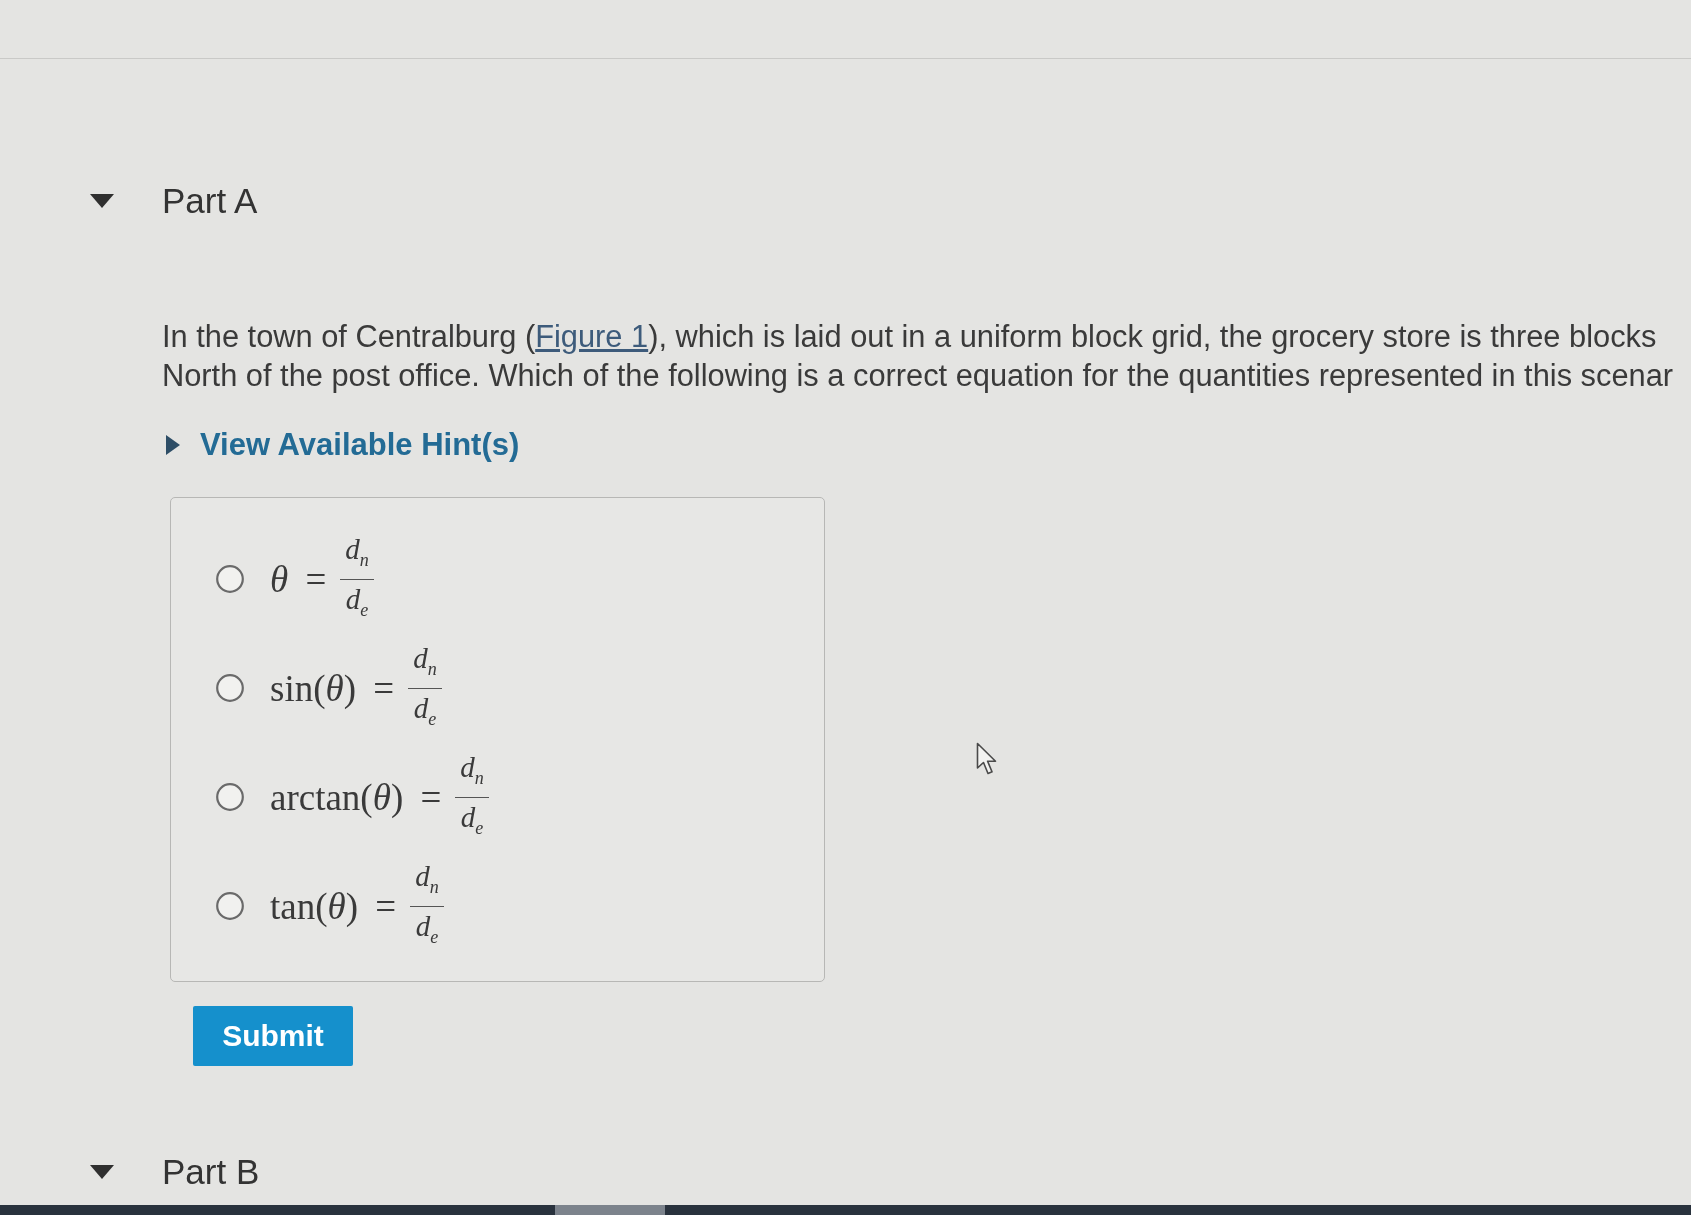  What do you see at coordinates (343, 445) in the screenshot?
I see `hints-toggle: View Available Hint(s)` at bounding box center [343, 445].